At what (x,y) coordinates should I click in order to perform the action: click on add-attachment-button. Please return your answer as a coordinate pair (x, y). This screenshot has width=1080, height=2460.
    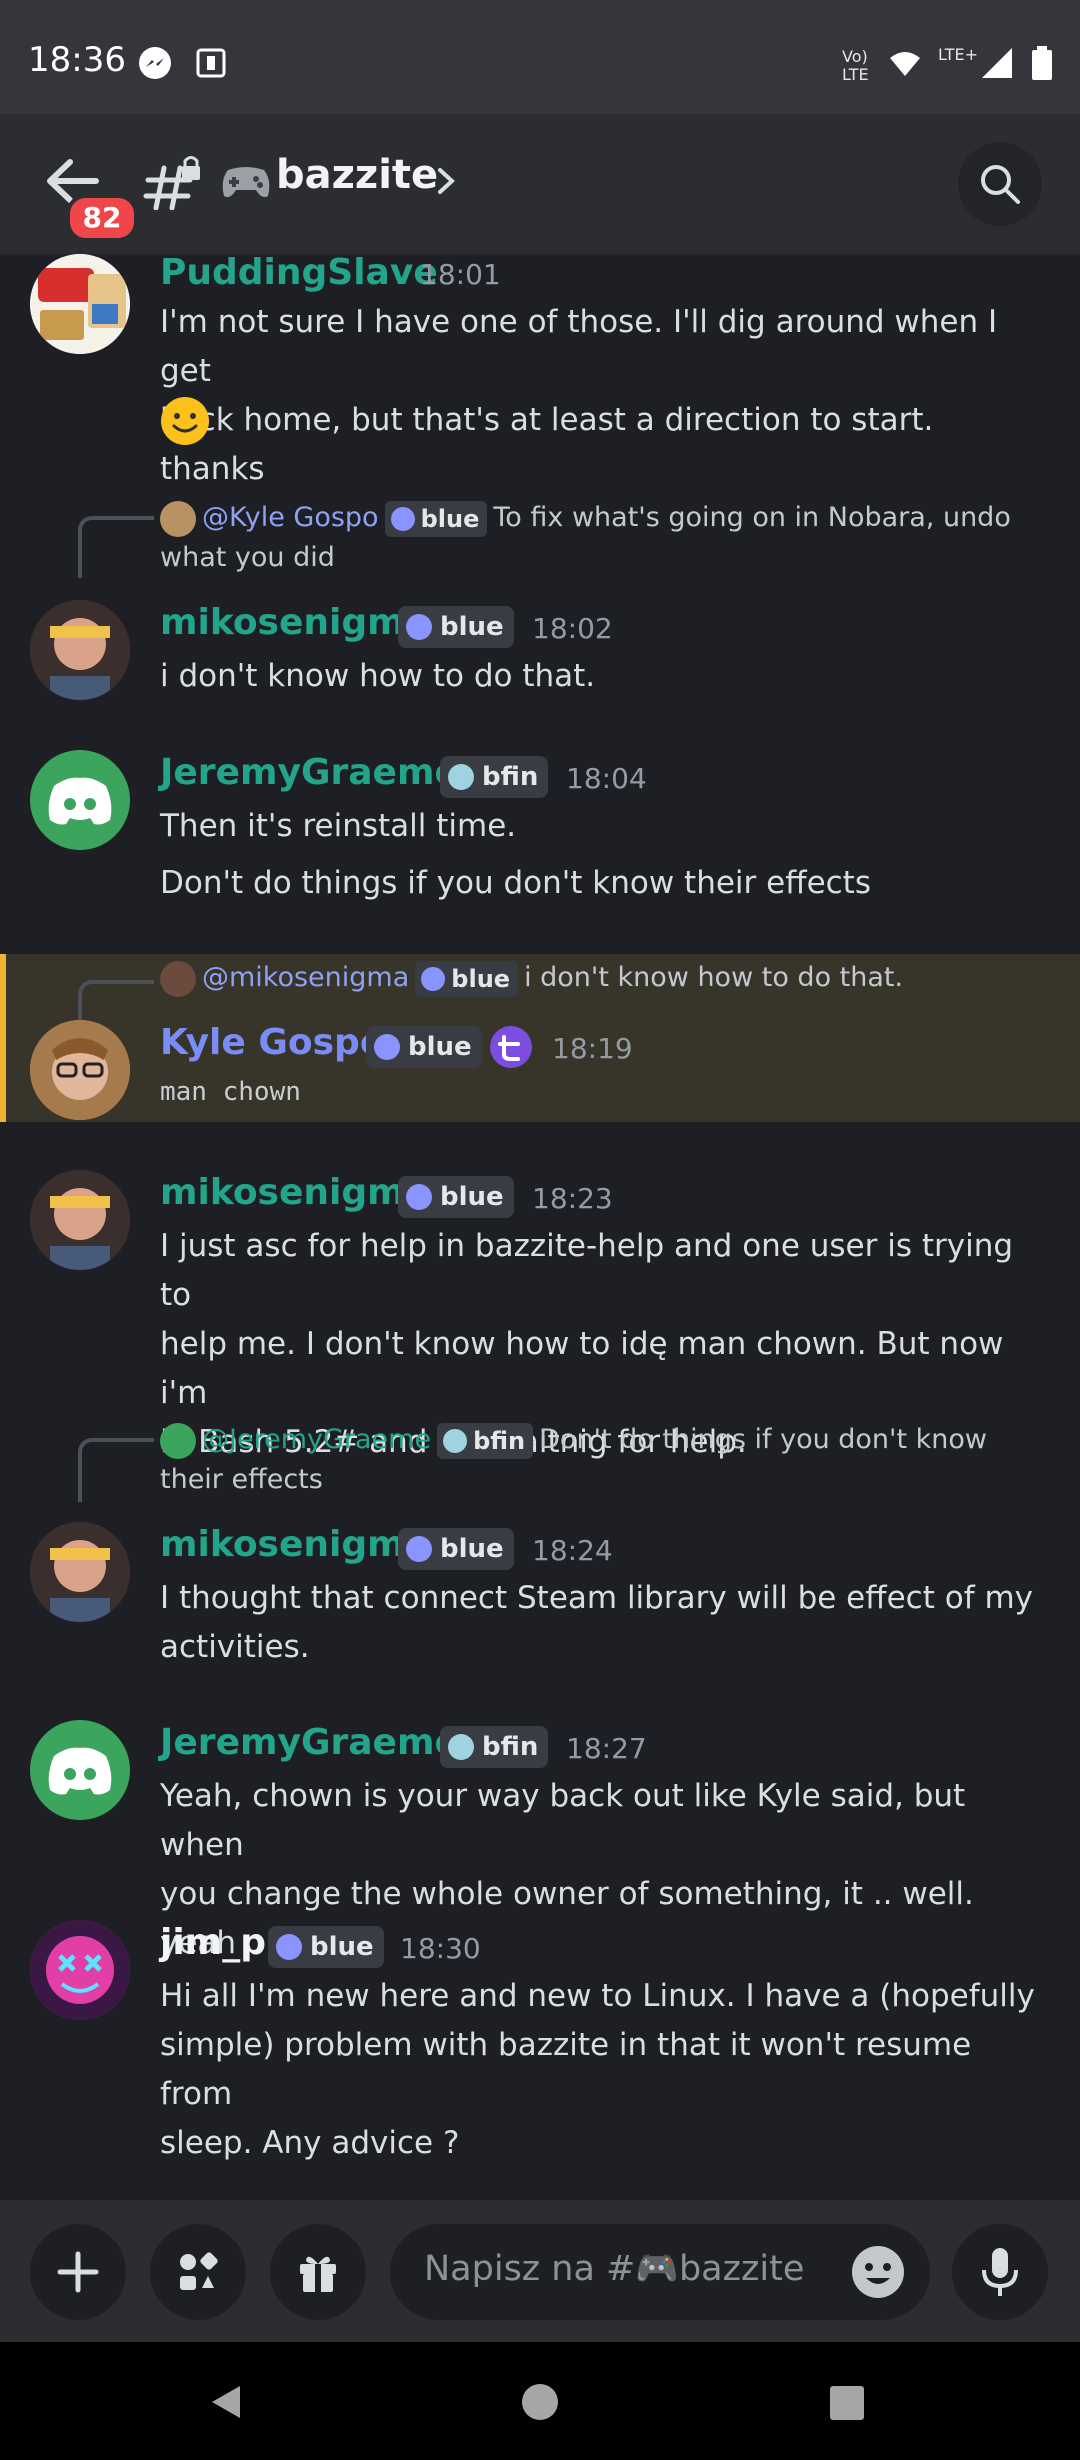
    Looking at the image, I should click on (78, 2272).